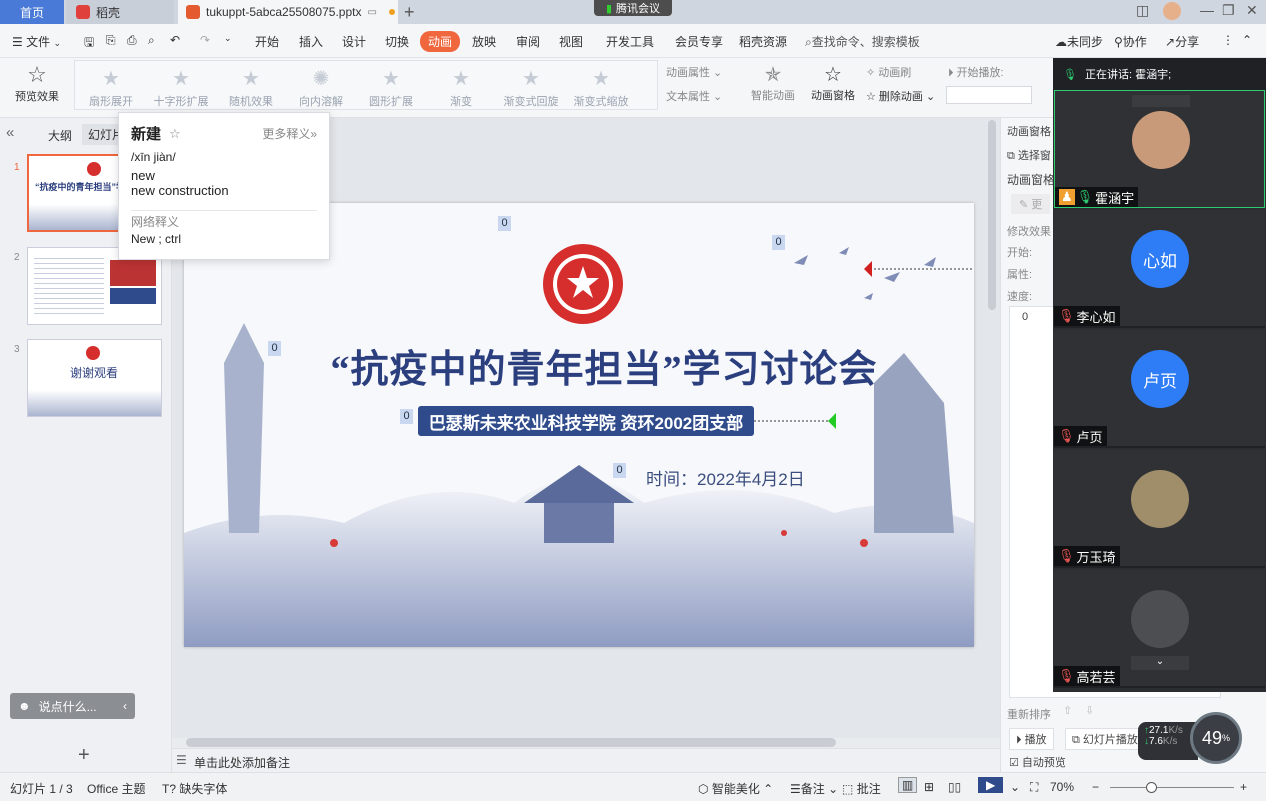 This screenshot has height=801, width=1266. What do you see at coordinates (725, 477) in the screenshot?
I see `slide-time: 时间：2022年4月2日` at bounding box center [725, 477].